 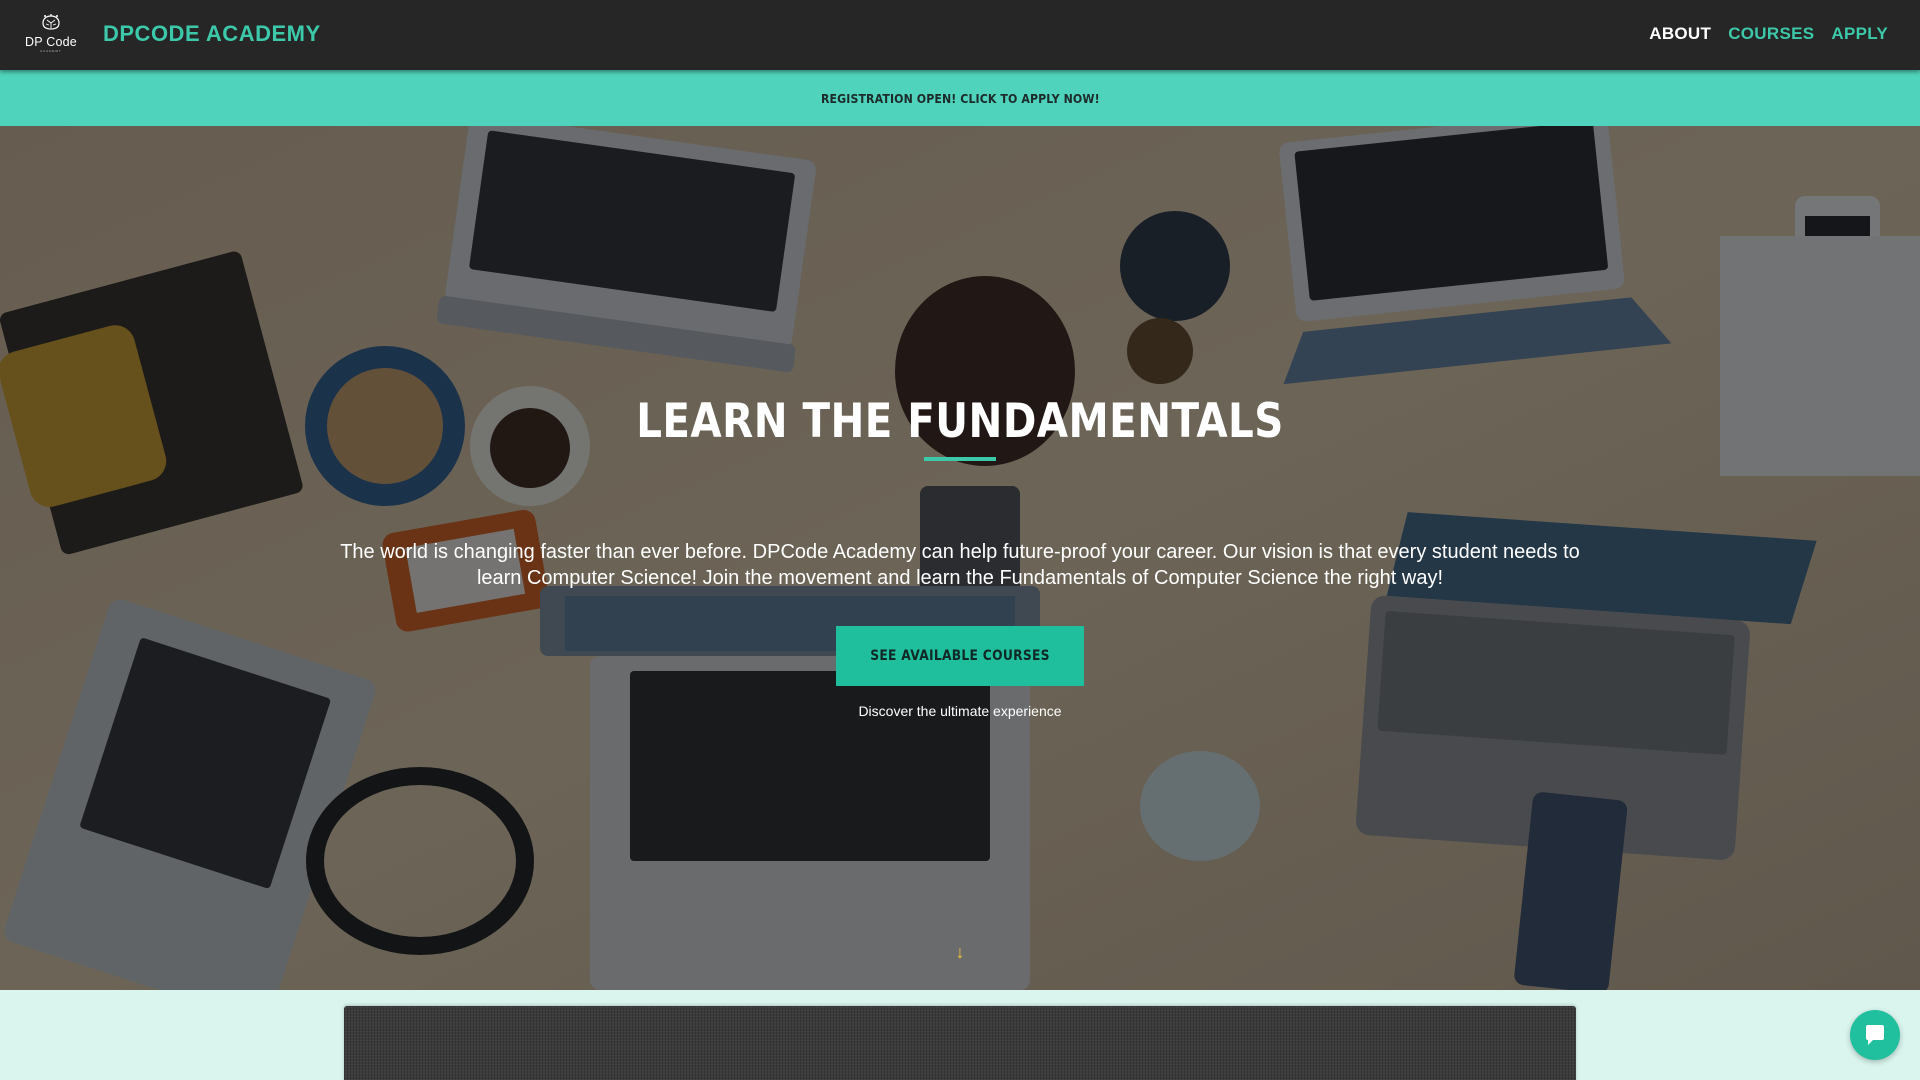 I want to click on see-courses-button: SEE AVAILABLE COURSES, so click(x=960, y=656).